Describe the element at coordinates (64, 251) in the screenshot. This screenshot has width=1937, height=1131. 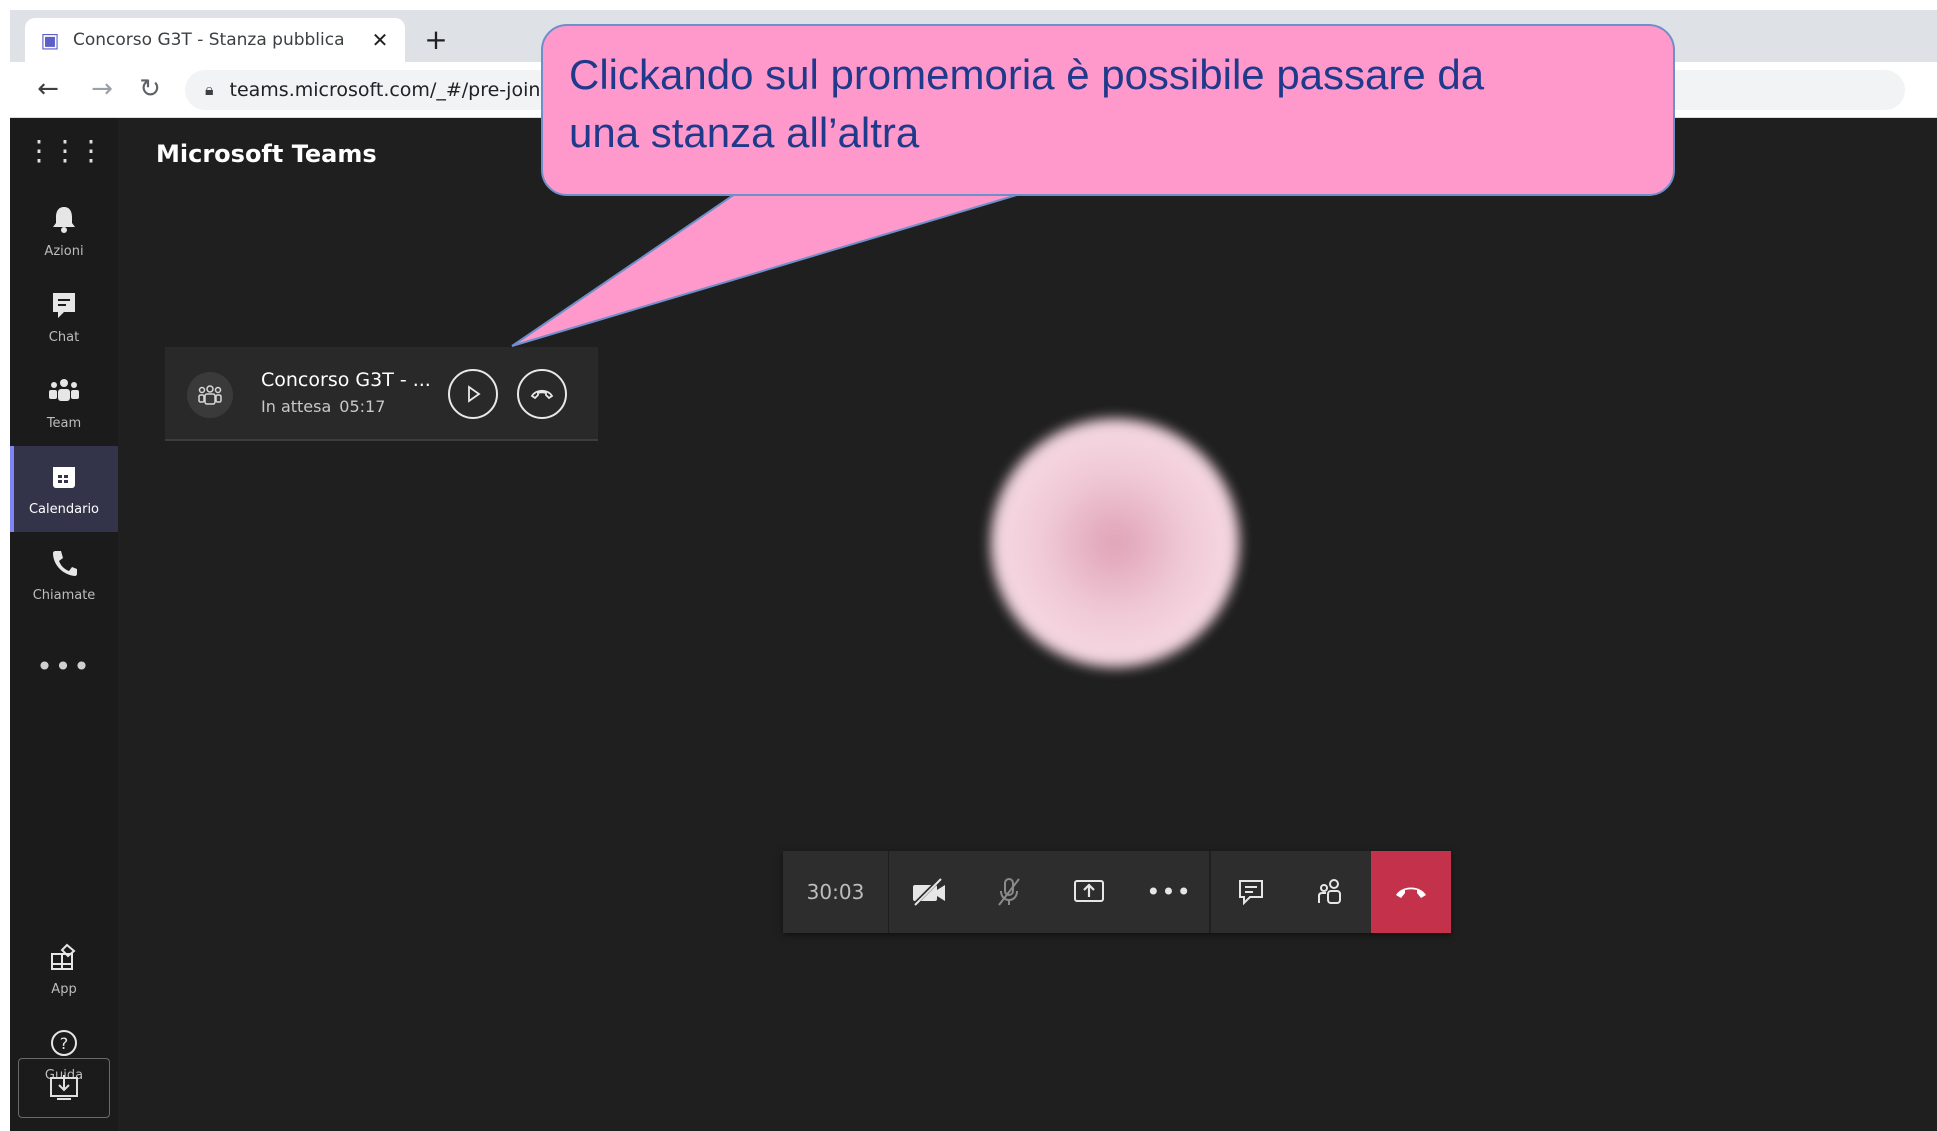
I see `rail-label: Azioni` at that location.